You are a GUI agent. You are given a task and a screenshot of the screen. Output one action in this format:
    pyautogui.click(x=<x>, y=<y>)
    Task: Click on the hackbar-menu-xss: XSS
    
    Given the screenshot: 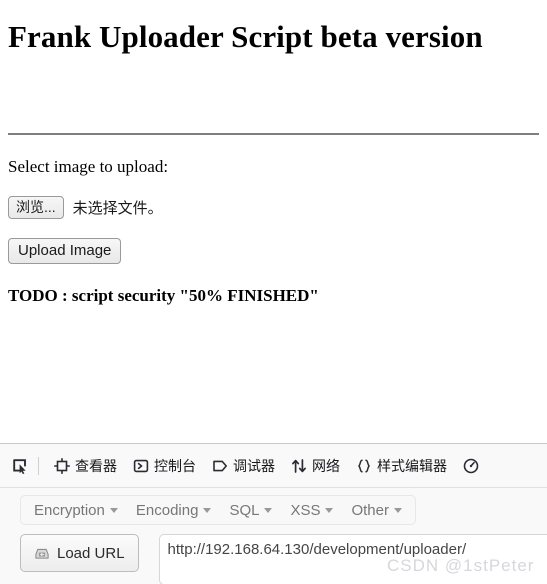 What is the action you would take?
    pyautogui.click(x=311, y=510)
    